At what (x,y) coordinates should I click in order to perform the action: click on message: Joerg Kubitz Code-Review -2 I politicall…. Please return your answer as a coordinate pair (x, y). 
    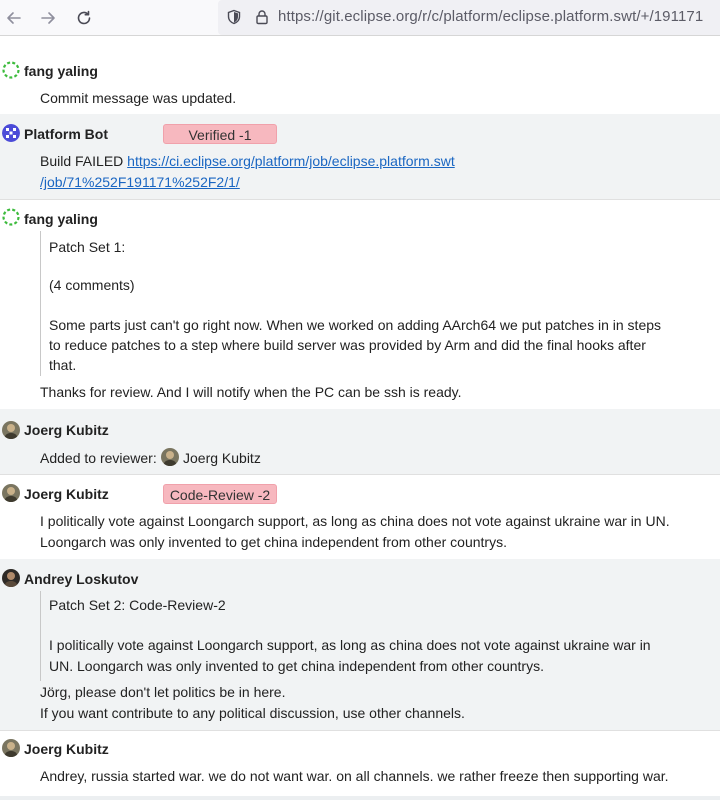
    Looking at the image, I should click on (360, 517).